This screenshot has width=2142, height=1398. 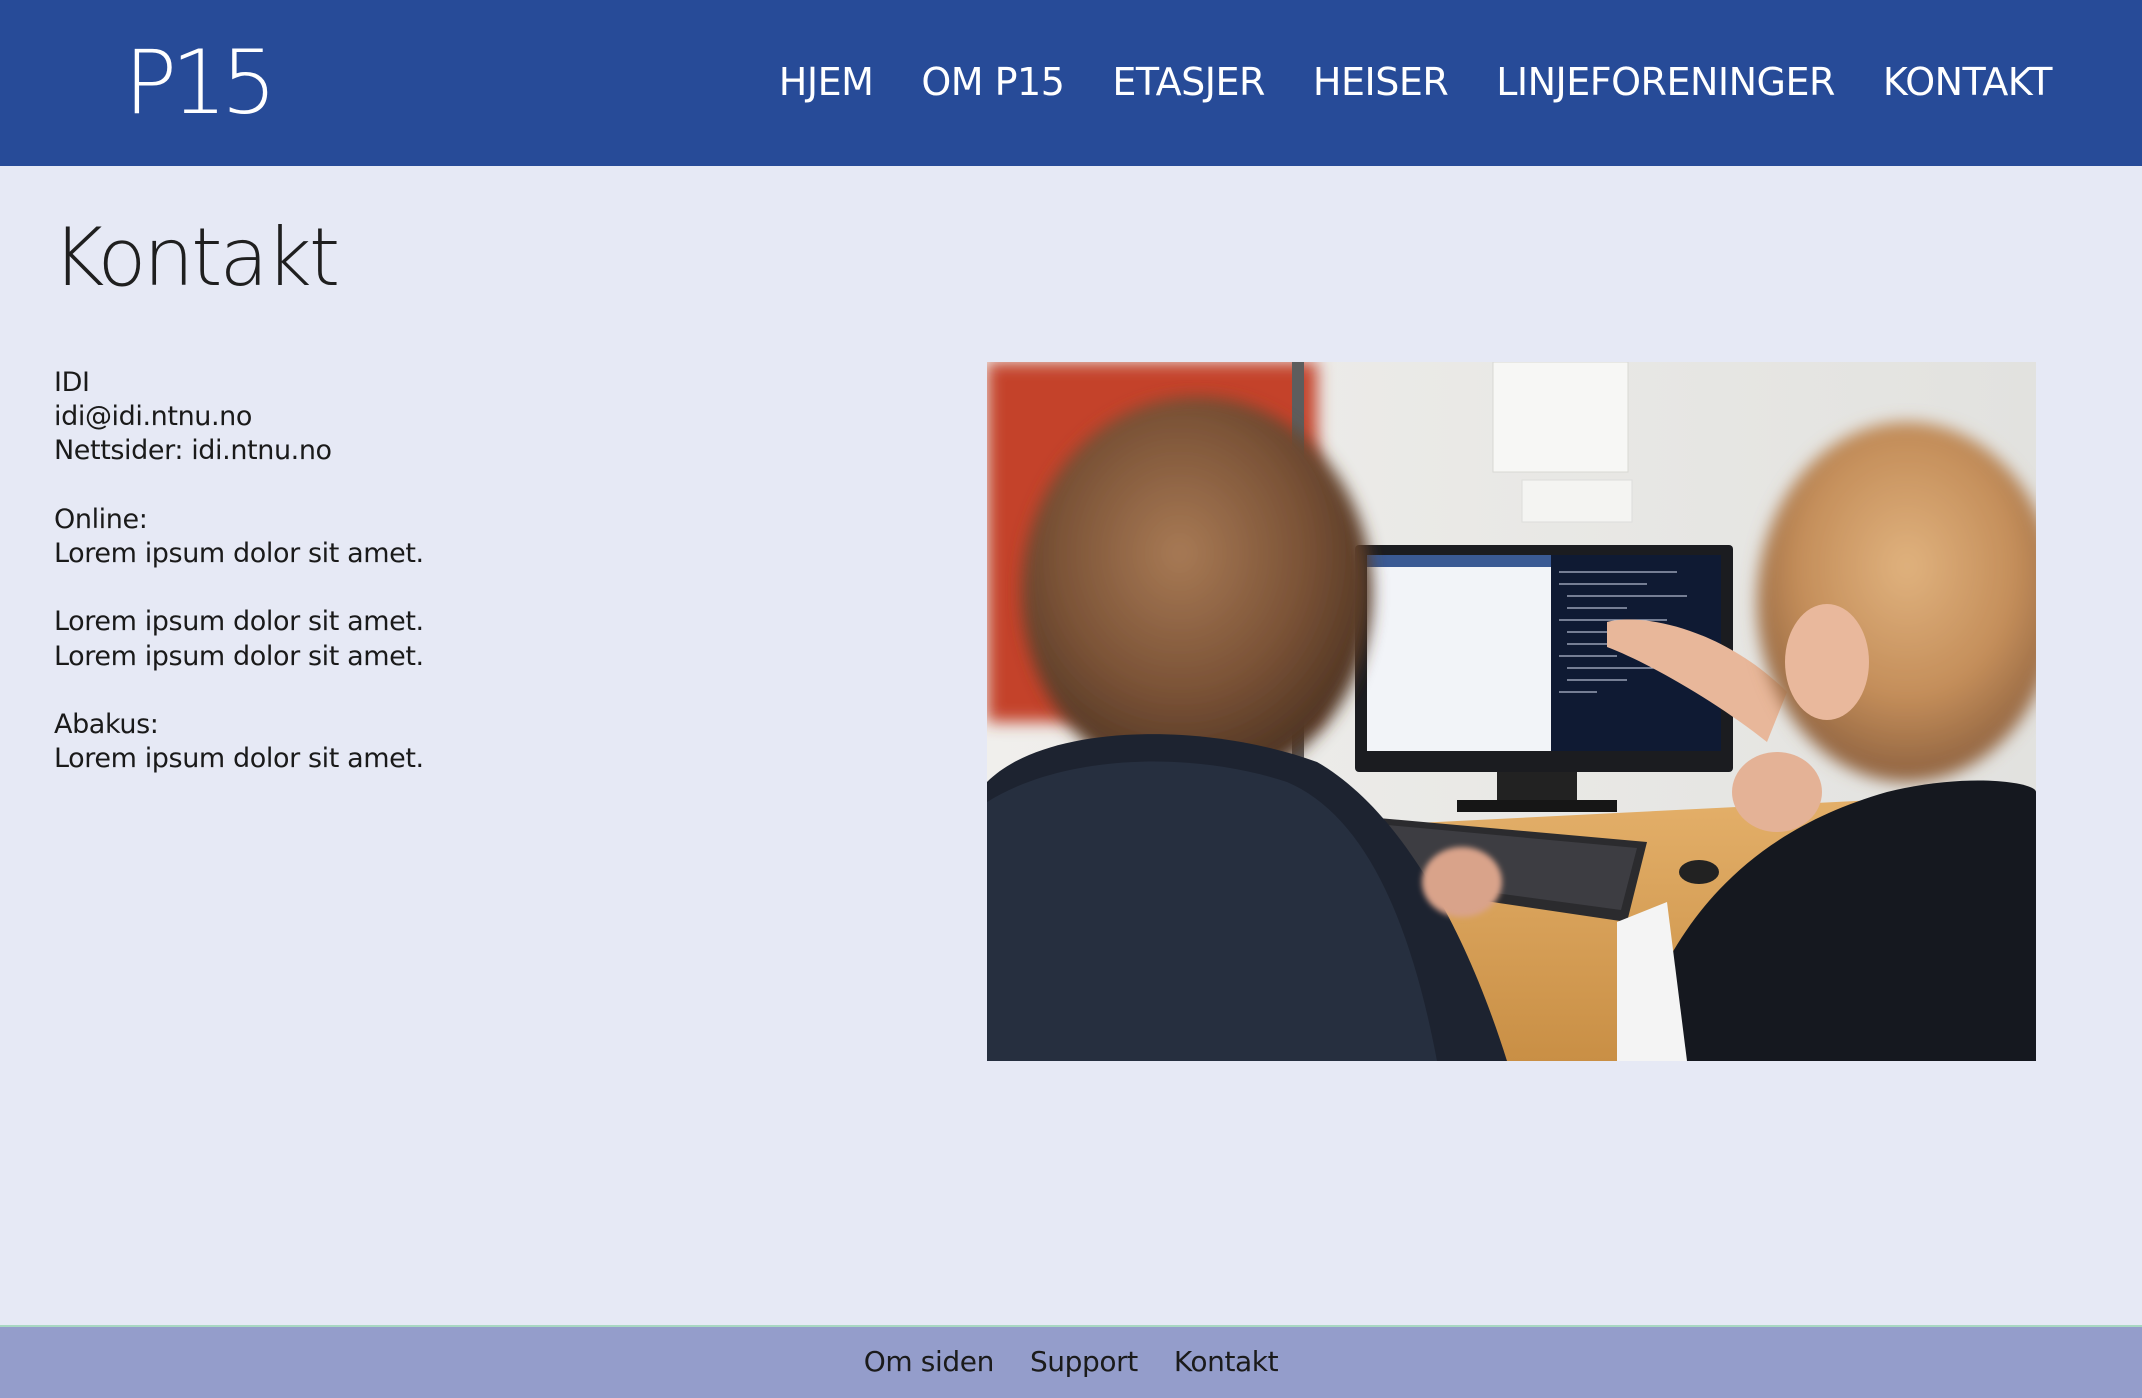 I want to click on footer-link-support: Support, so click(x=1084, y=1362).